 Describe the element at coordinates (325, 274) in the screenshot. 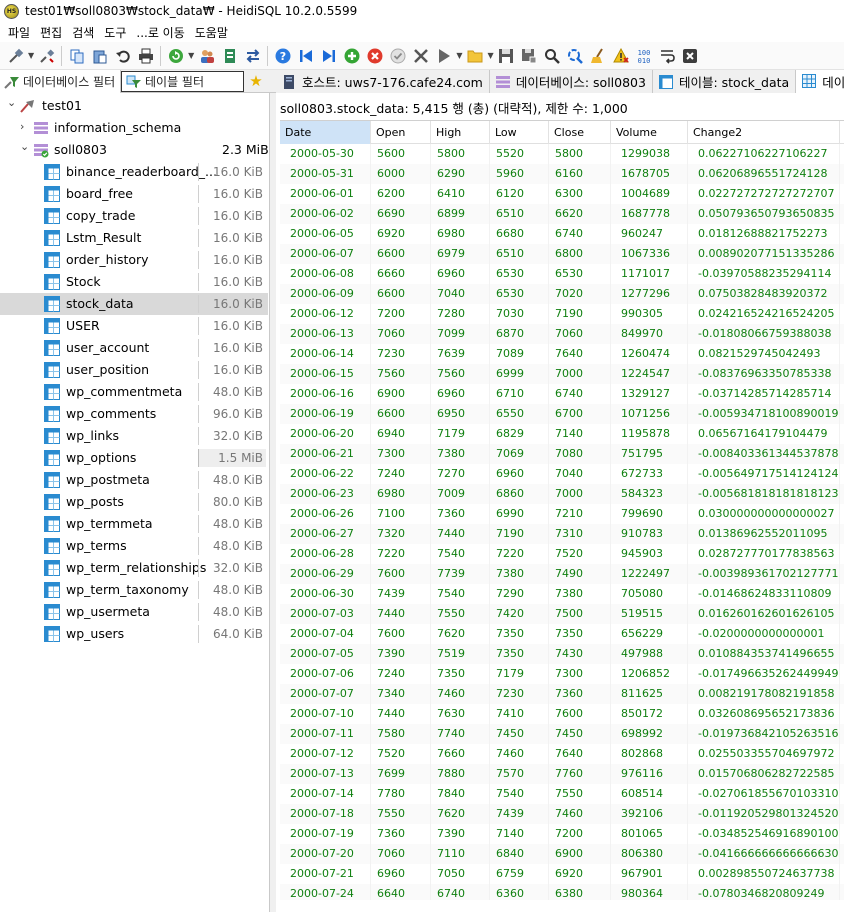

I see `table-cell-date: 2000-06-08` at that location.